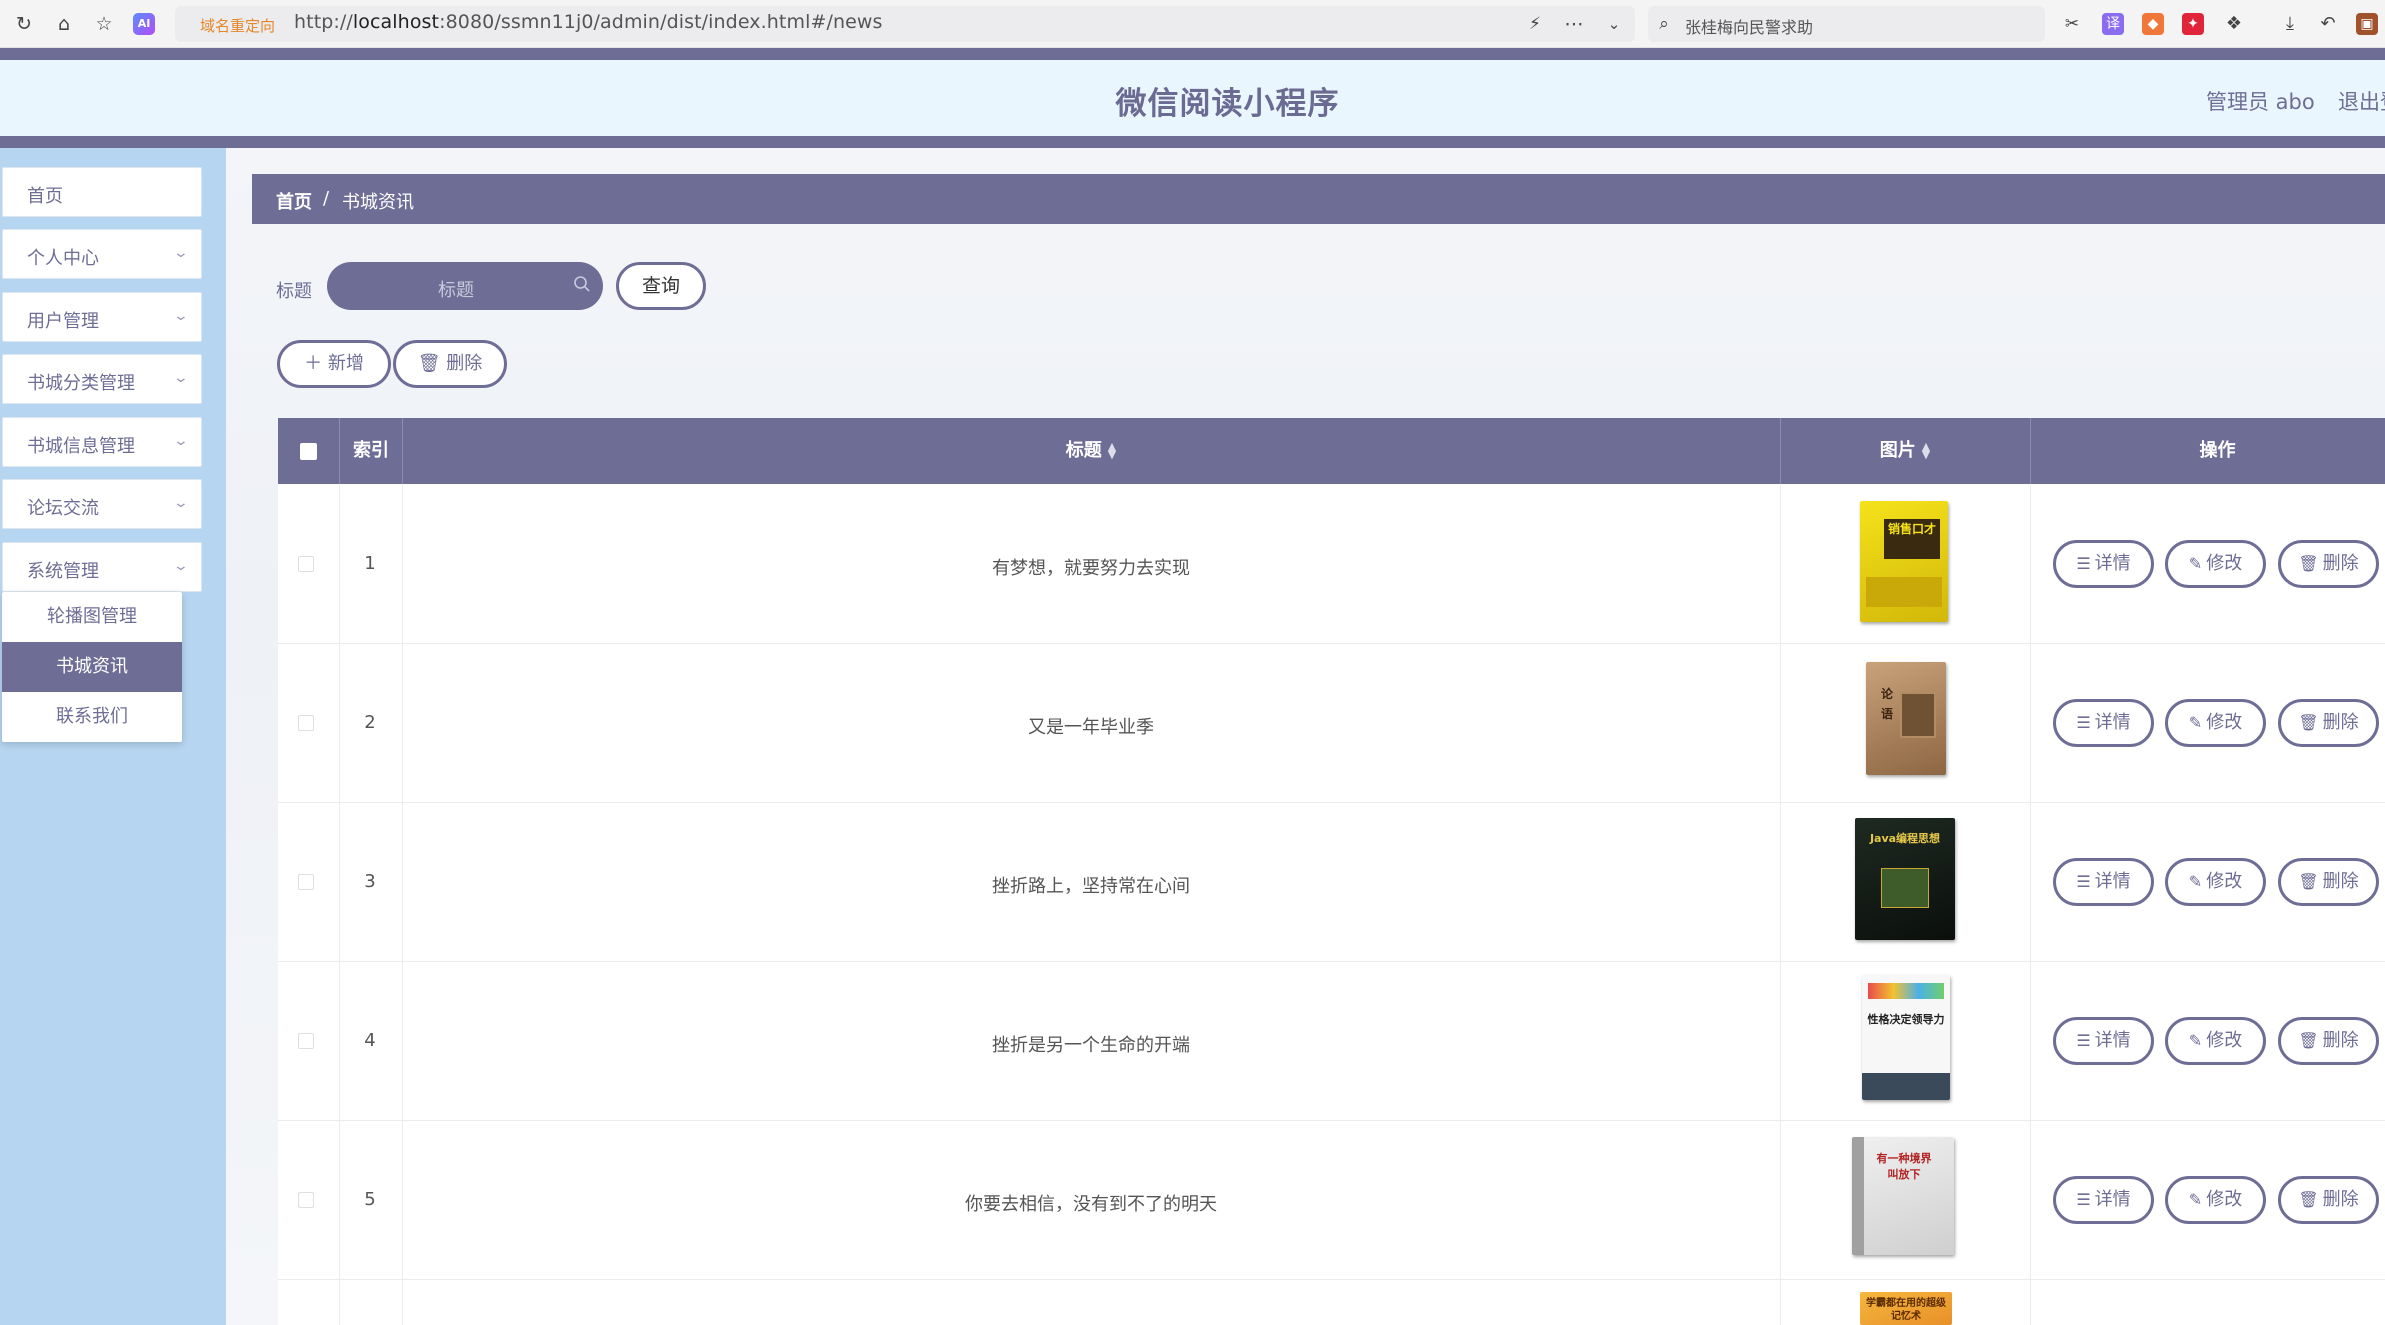 This screenshot has height=1325, width=2385. I want to click on url-prefix: http://, so click(323, 22).